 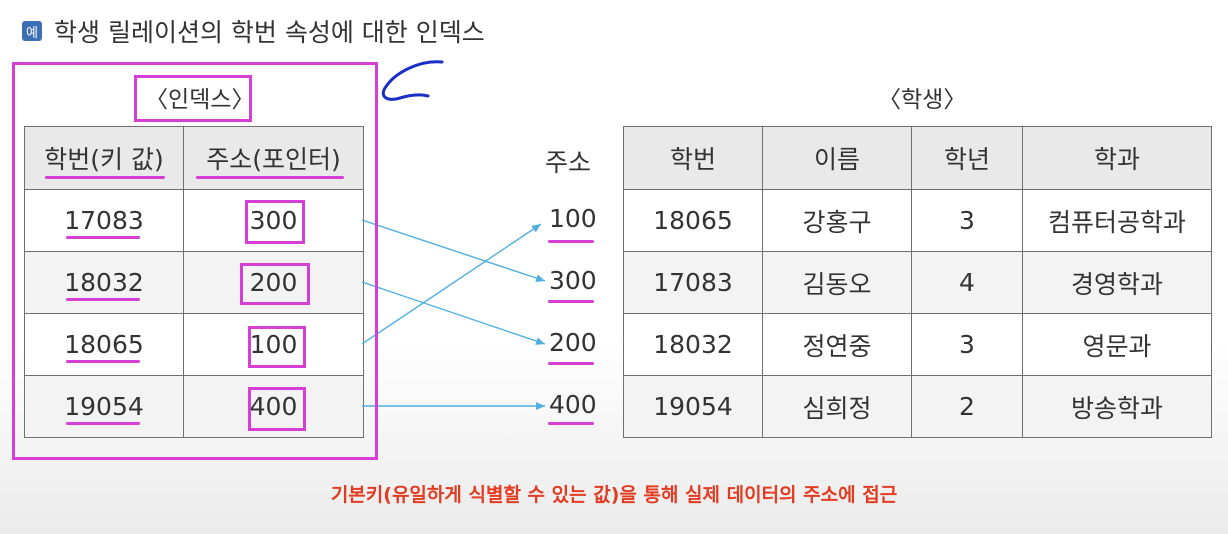 I want to click on footer-caption: 기본키(유일하게 식별할 수 있는 값)을 통해 실제 데이터의 주소에 접근, so click(x=614, y=495).